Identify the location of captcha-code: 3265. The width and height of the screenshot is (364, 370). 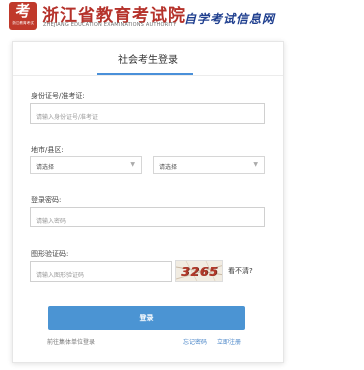
(200, 272).